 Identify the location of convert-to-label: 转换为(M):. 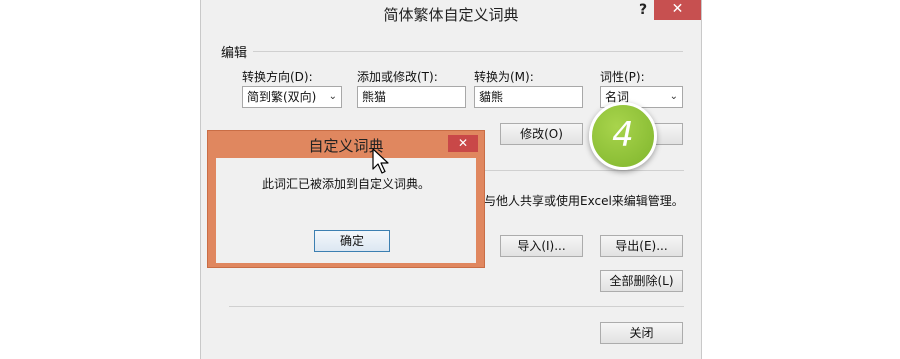
(504, 77).